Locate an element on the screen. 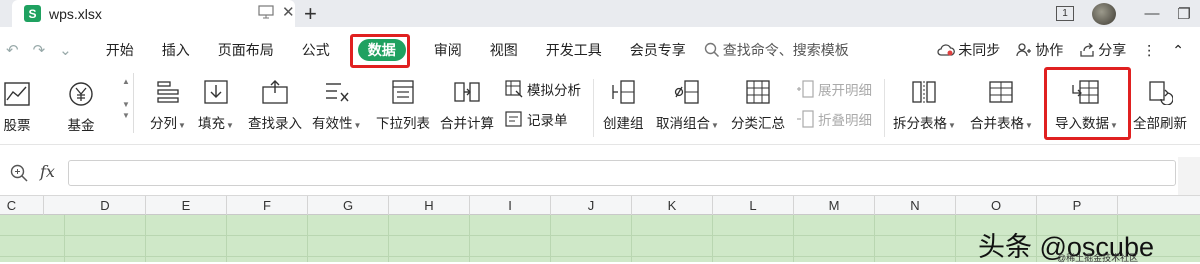 This screenshot has width=1200, height=264. refresh-all-button: 全部刷新 is located at coordinates (1160, 104).